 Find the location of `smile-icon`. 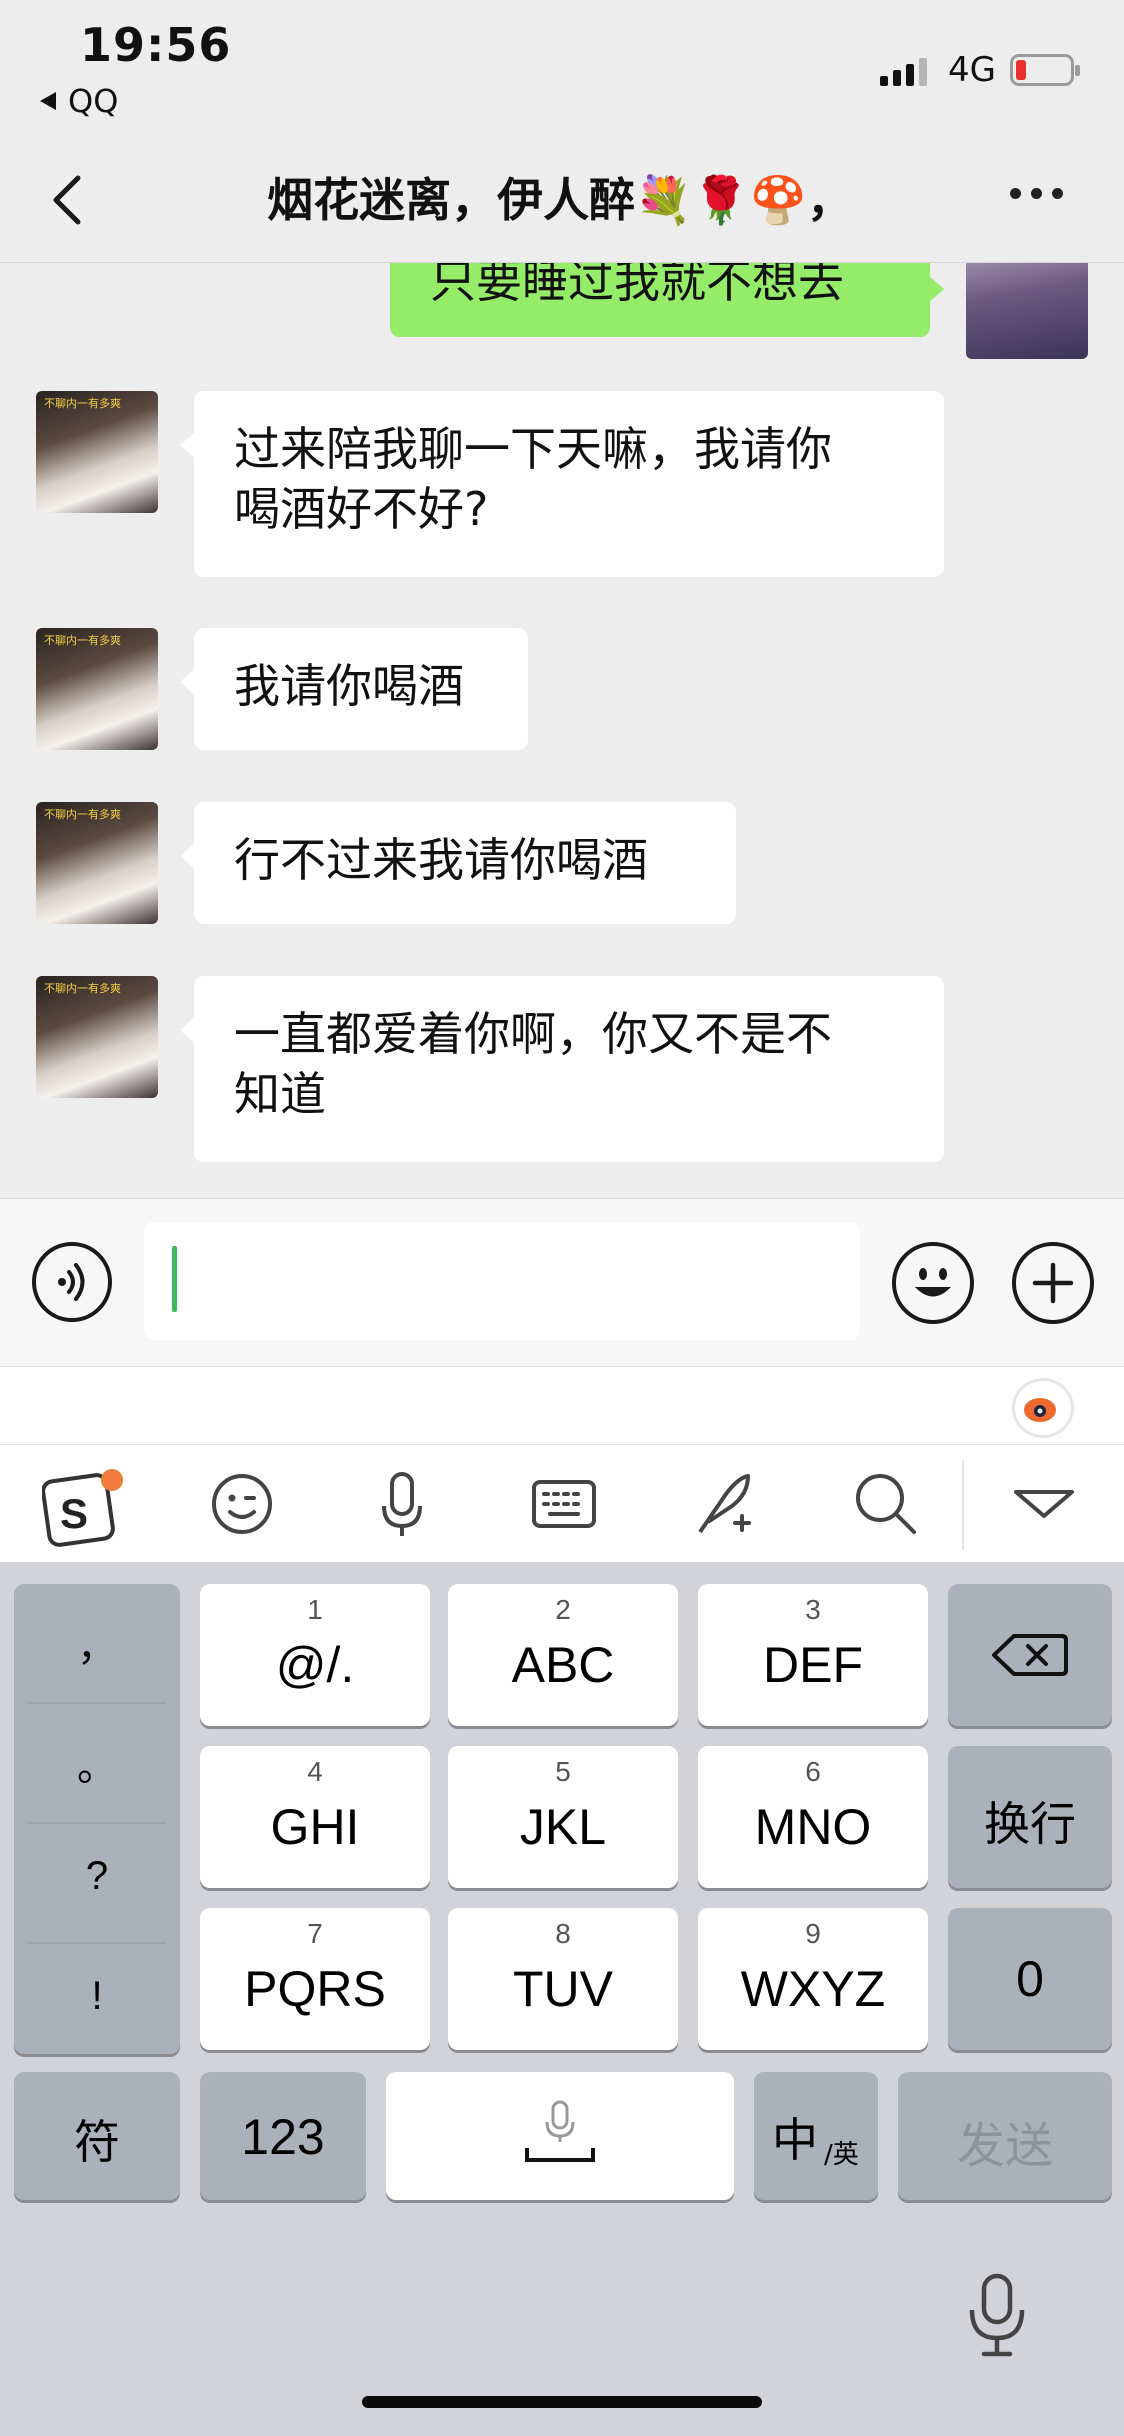

smile-icon is located at coordinates (242, 1504).